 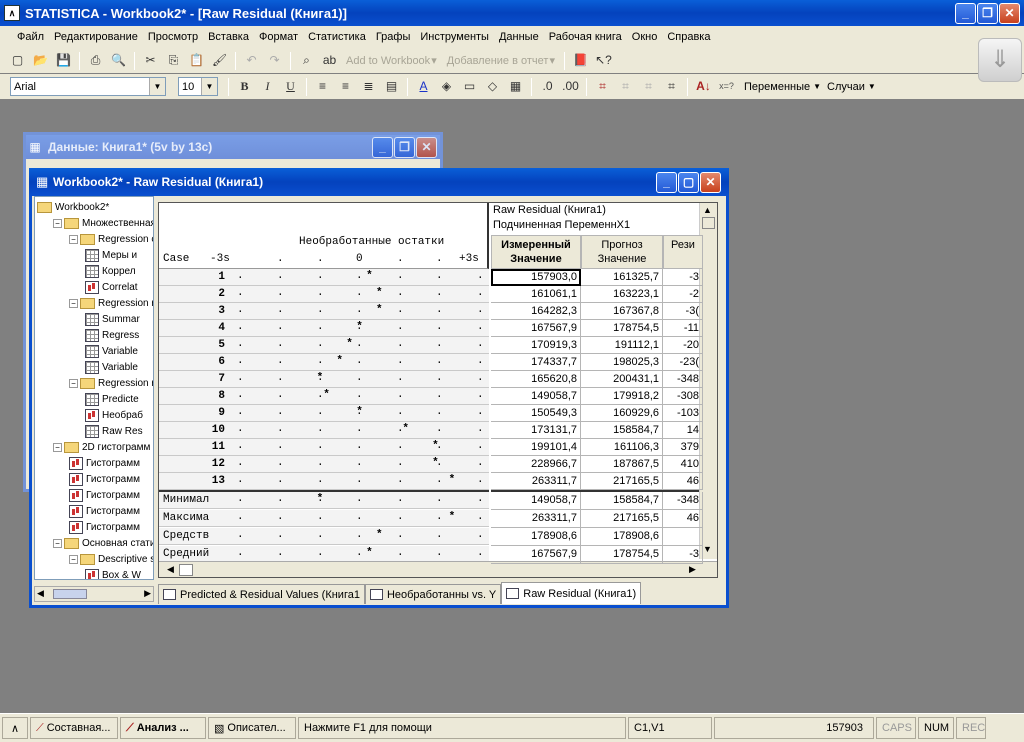 What do you see at coordinates (244, 86) in the screenshot?
I see `bold-button: B` at bounding box center [244, 86].